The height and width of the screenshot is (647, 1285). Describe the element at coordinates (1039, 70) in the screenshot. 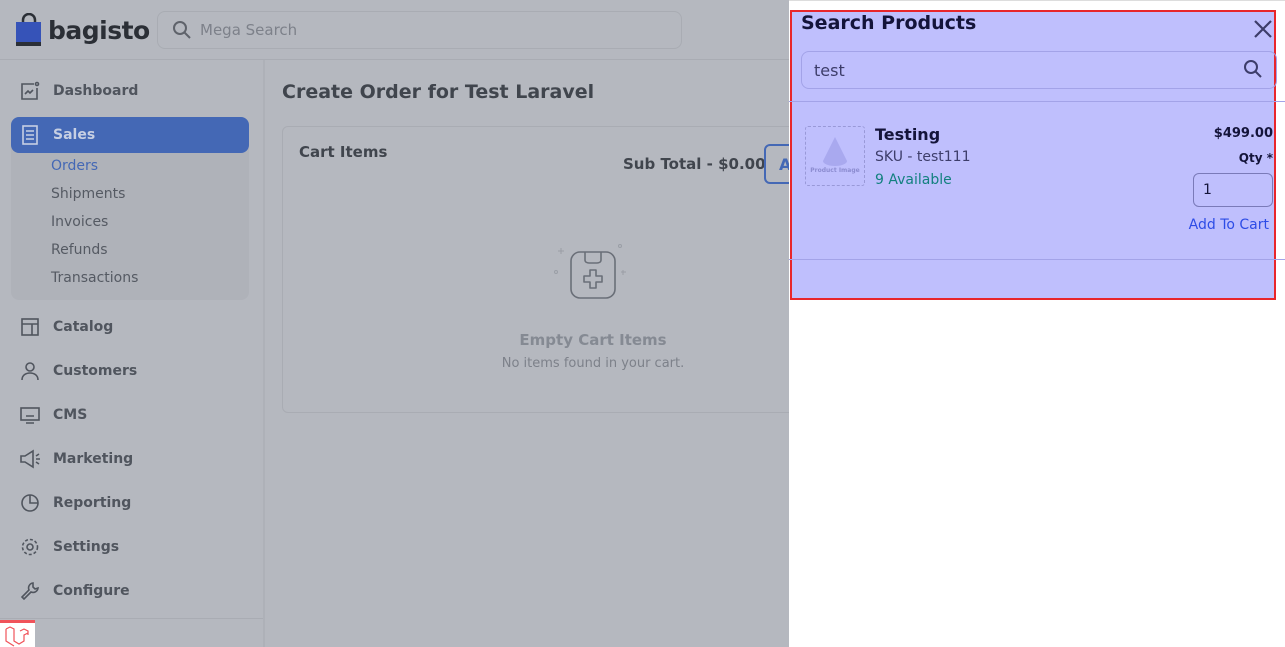

I see `product-search-input: test` at that location.